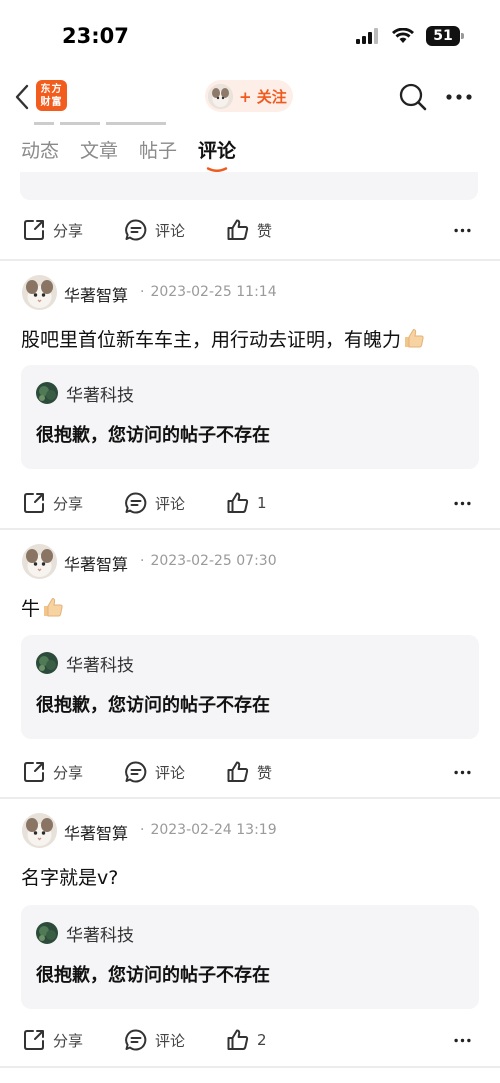 This screenshot has height=1083, width=500. Describe the element at coordinates (211, 340) in the screenshot. I see `post-text-content: 股吧里首位新车车主，用行动去证明，有魄力` at that location.